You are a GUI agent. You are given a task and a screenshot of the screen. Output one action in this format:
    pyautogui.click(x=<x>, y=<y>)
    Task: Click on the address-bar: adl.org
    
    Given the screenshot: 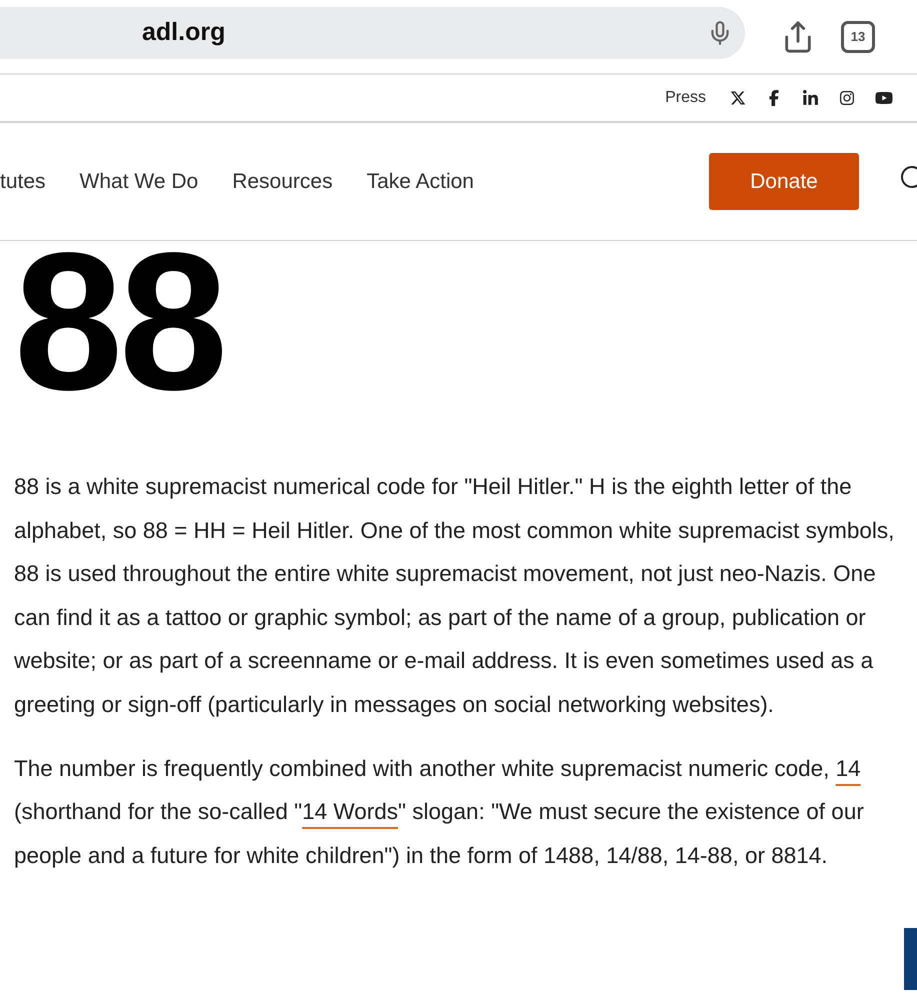 What is the action you would take?
    pyautogui.click(x=372, y=32)
    